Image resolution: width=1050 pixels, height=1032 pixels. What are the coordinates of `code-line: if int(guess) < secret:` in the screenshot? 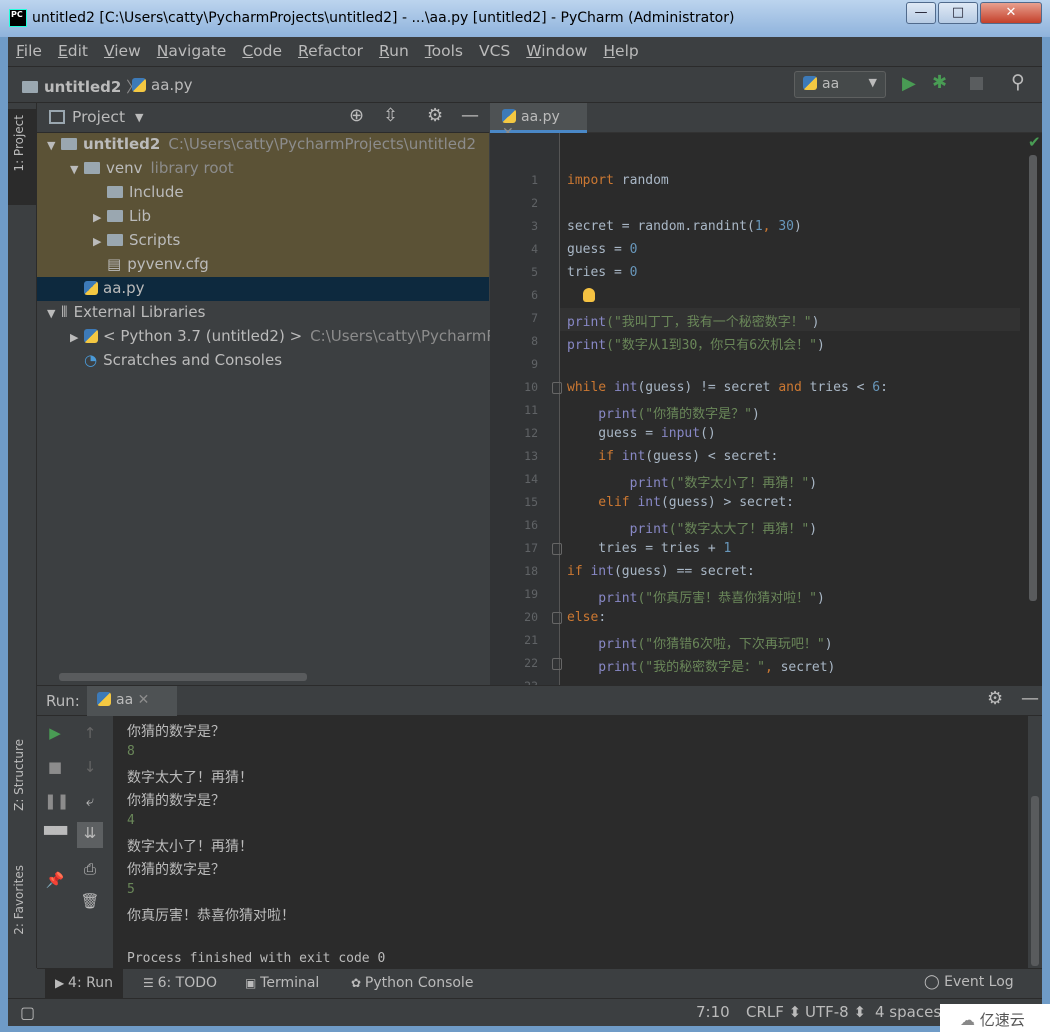 It's located at (672, 456).